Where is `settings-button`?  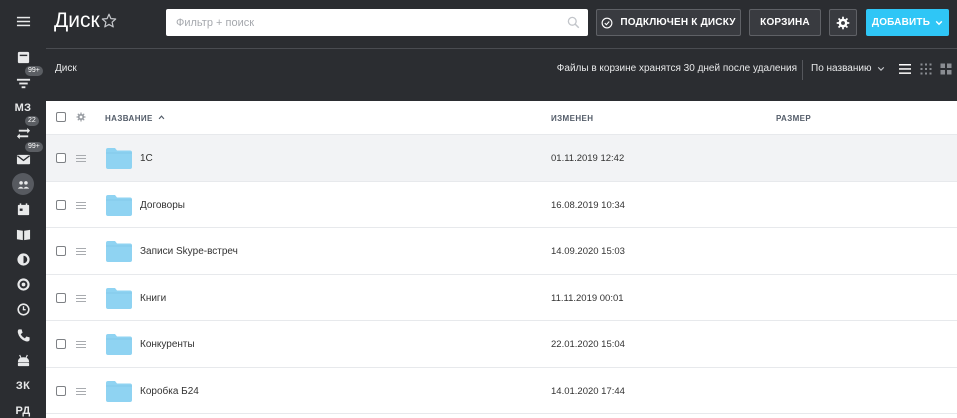 settings-button is located at coordinates (843, 22).